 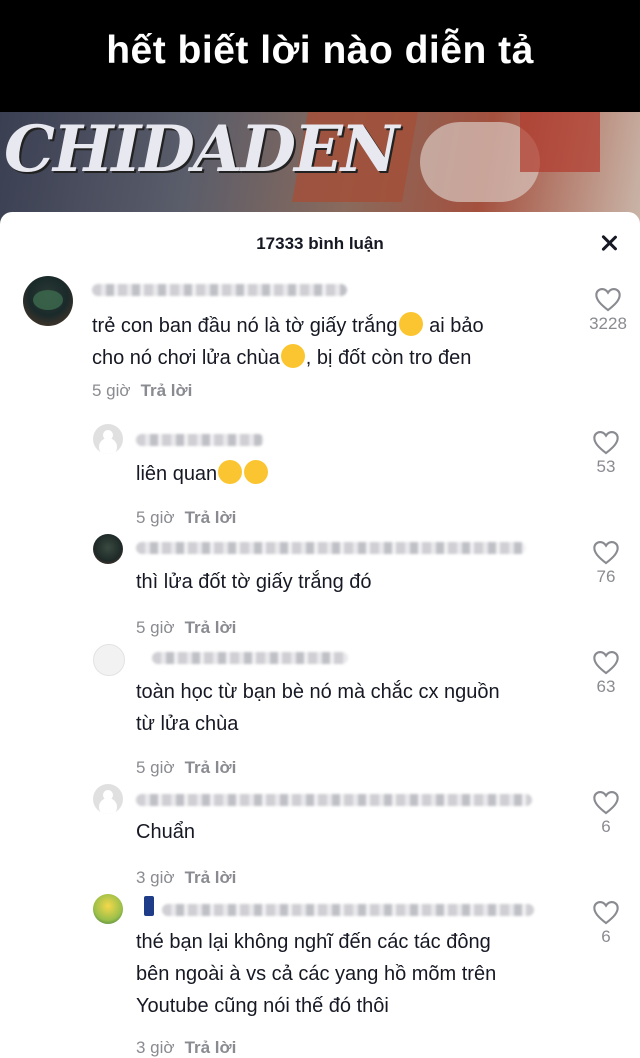 I want to click on disappointed-emoji-icon, so click(x=410, y=324).